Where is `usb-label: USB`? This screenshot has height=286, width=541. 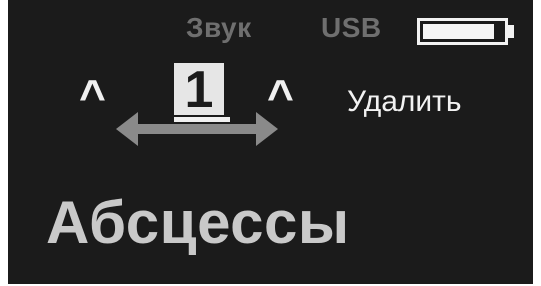
usb-label: USB is located at coordinates (351, 27).